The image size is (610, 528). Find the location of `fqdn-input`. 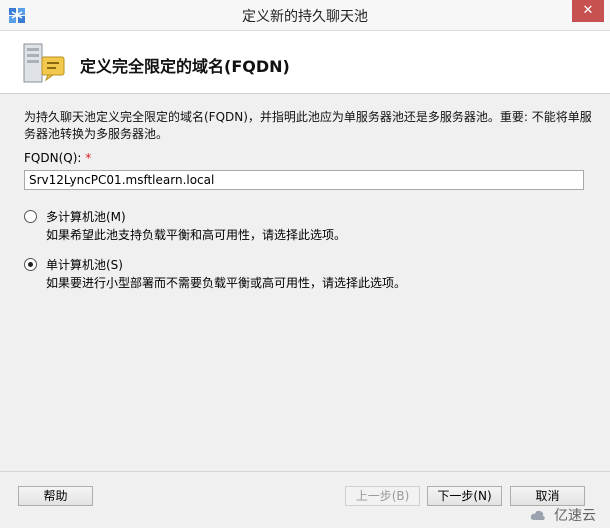

fqdn-input is located at coordinates (304, 180).